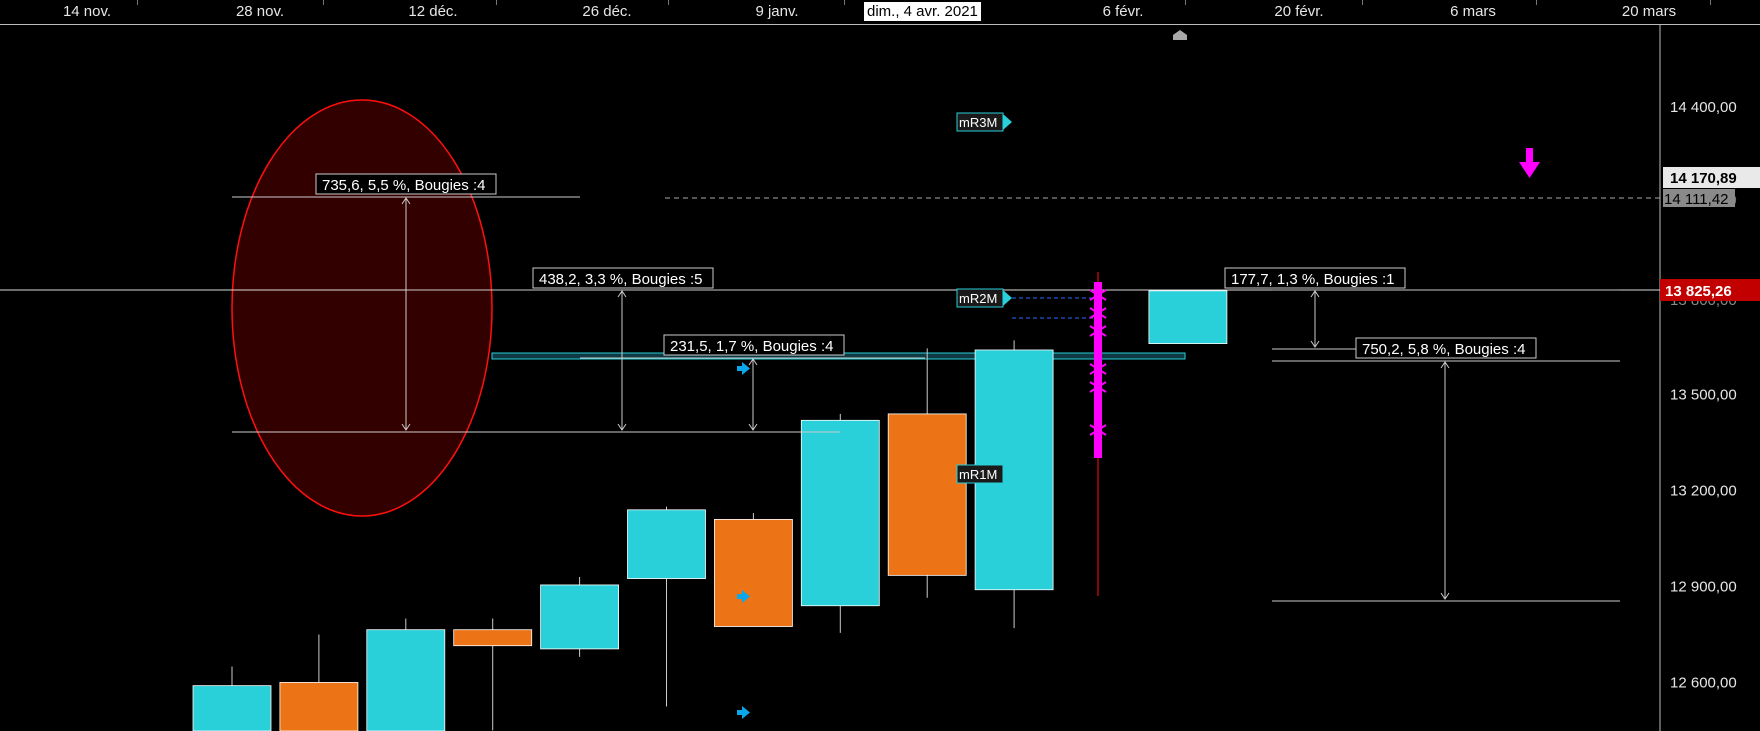  What do you see at coordinates (978, 122) in the screenshot?
I see `svg-text: mR3M` at bounding box center [978, 122].